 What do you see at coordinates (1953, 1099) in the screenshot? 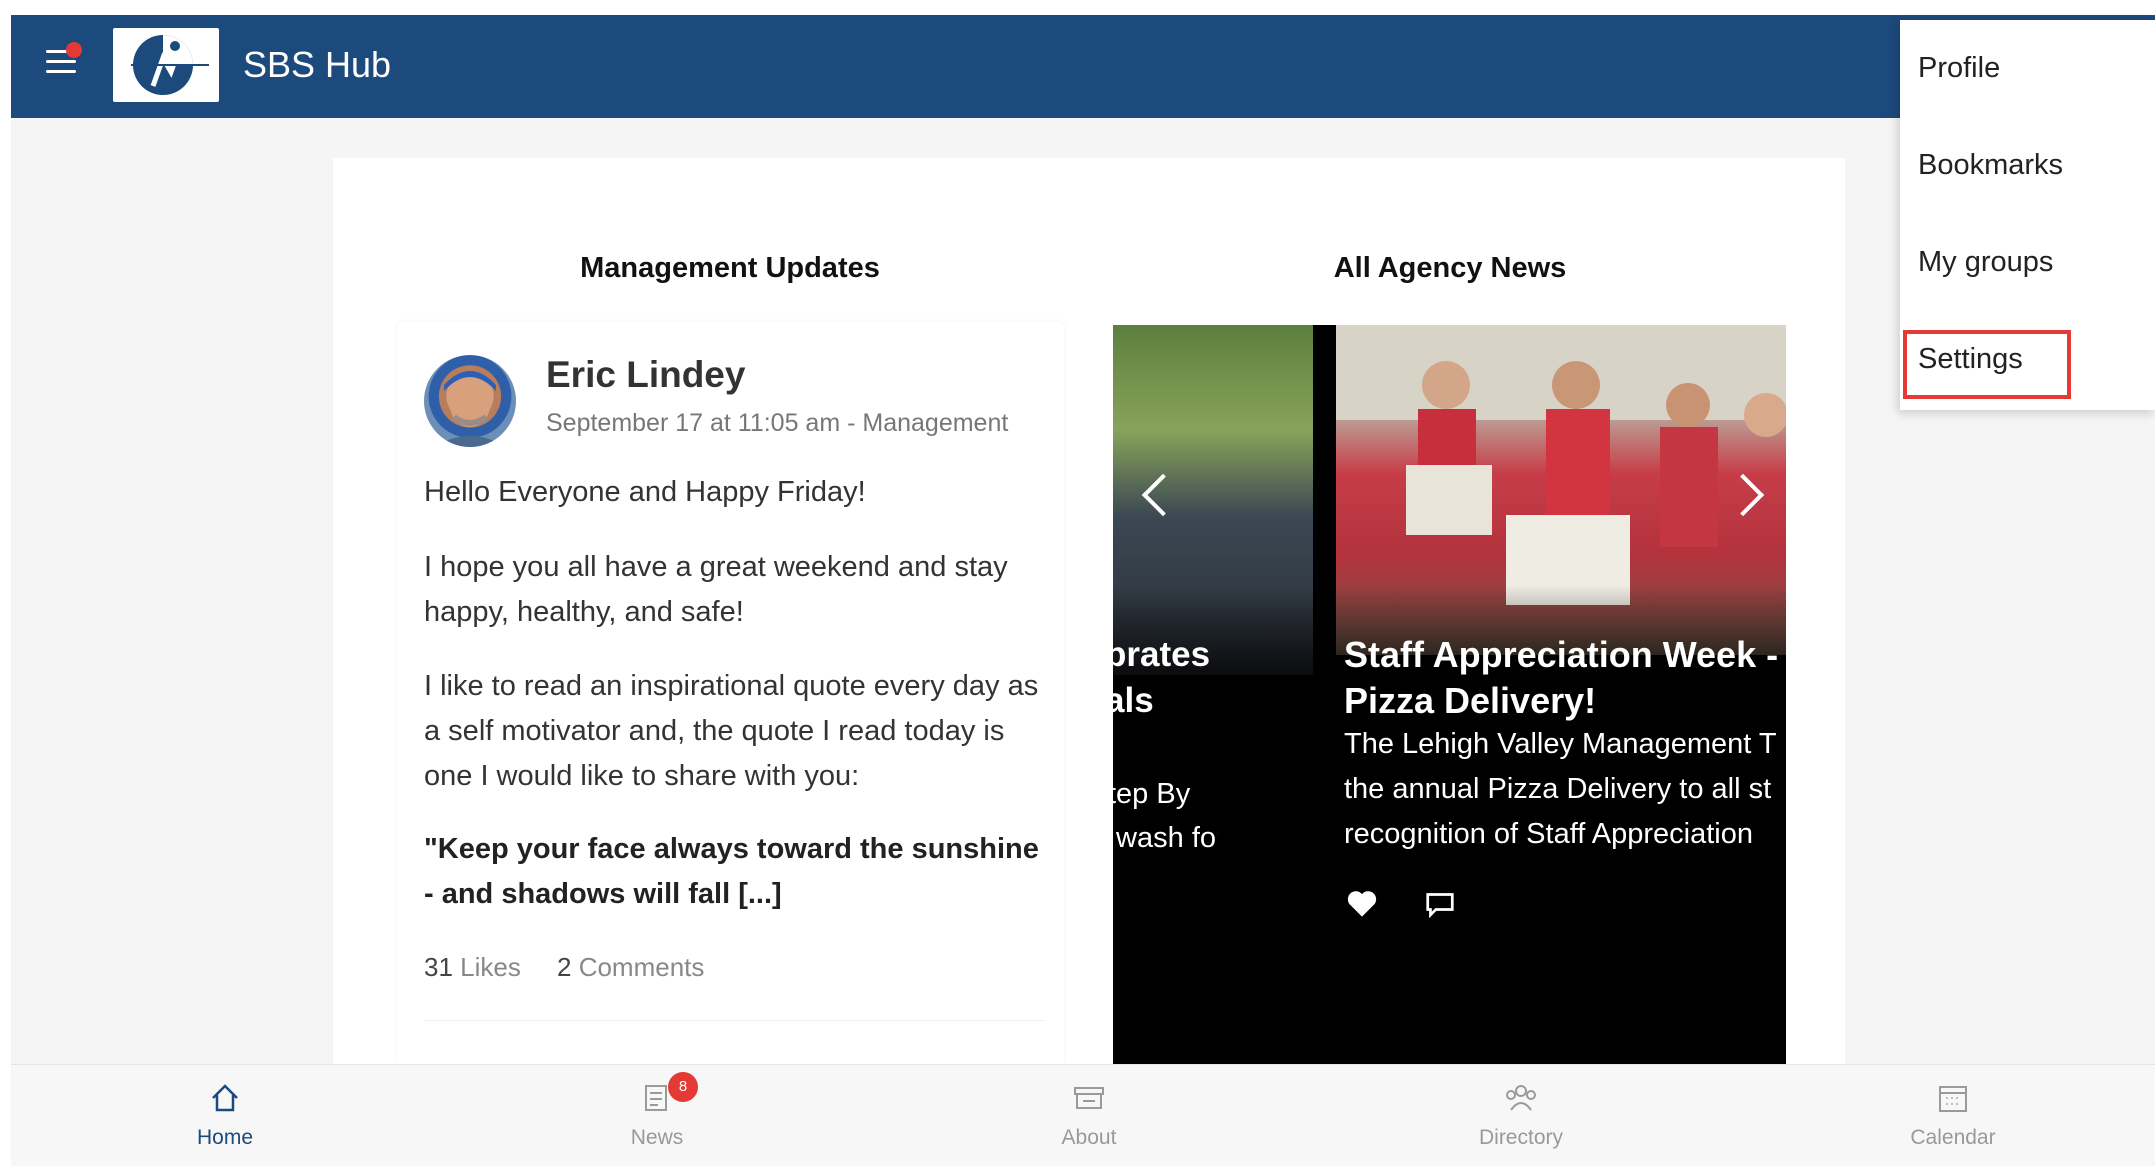
I see `calendar-icon` at bounding box center [1953, 1099].